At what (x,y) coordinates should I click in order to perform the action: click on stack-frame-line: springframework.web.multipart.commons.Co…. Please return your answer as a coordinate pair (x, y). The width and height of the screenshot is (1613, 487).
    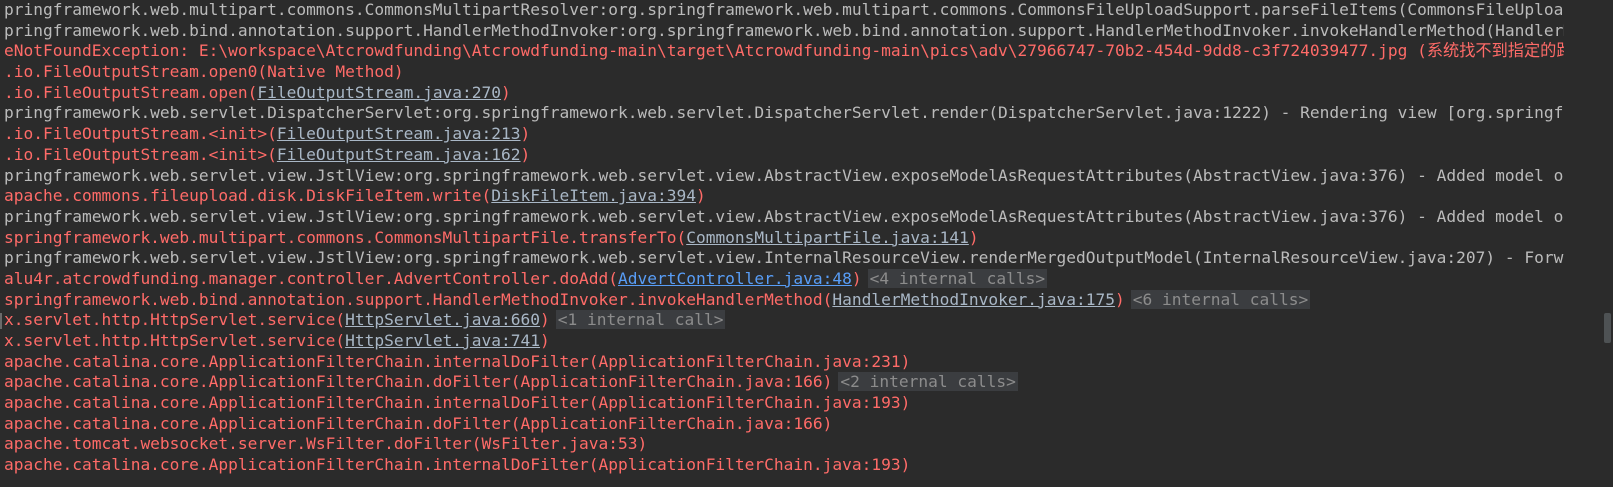
    Looking at the image, I should click on (784, 238).